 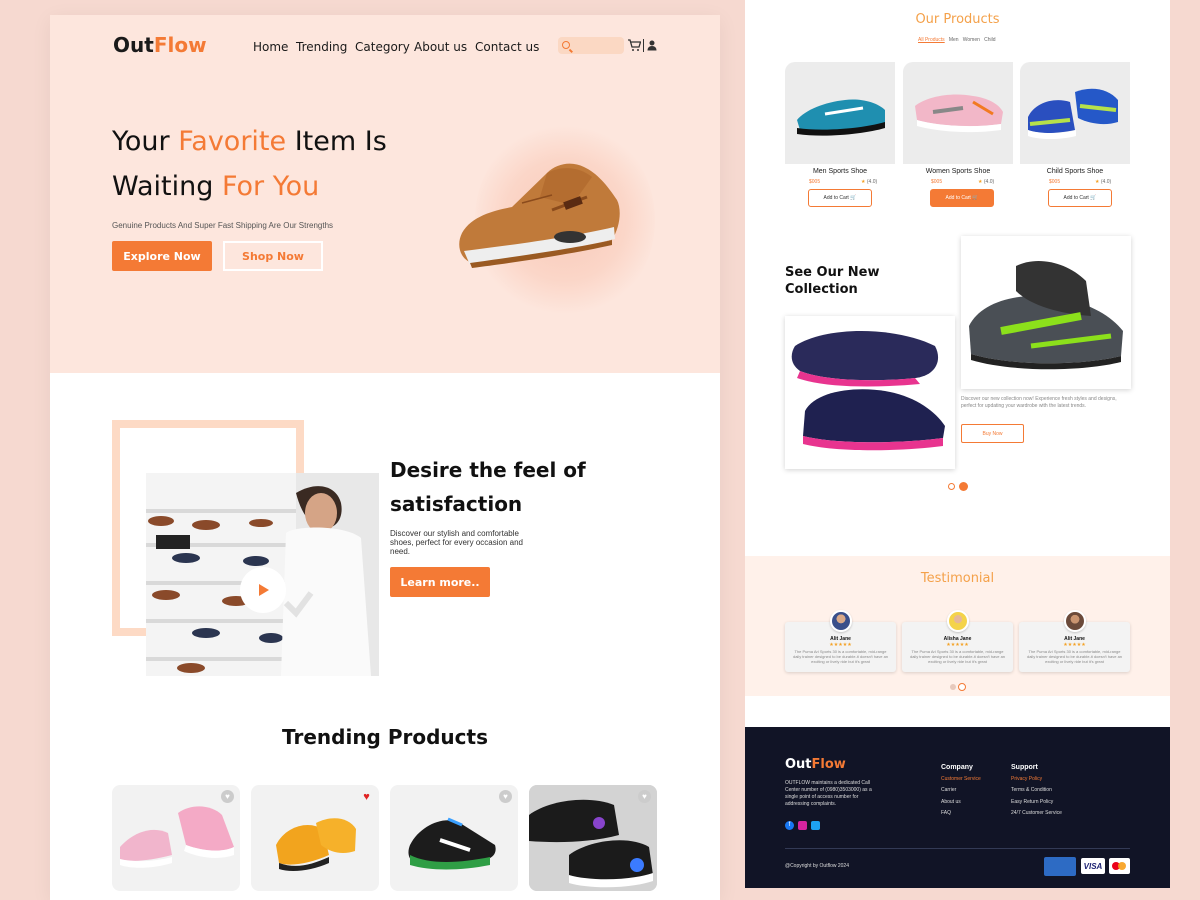 I want to click on filter-child: Child, so click(x=989, y=40).